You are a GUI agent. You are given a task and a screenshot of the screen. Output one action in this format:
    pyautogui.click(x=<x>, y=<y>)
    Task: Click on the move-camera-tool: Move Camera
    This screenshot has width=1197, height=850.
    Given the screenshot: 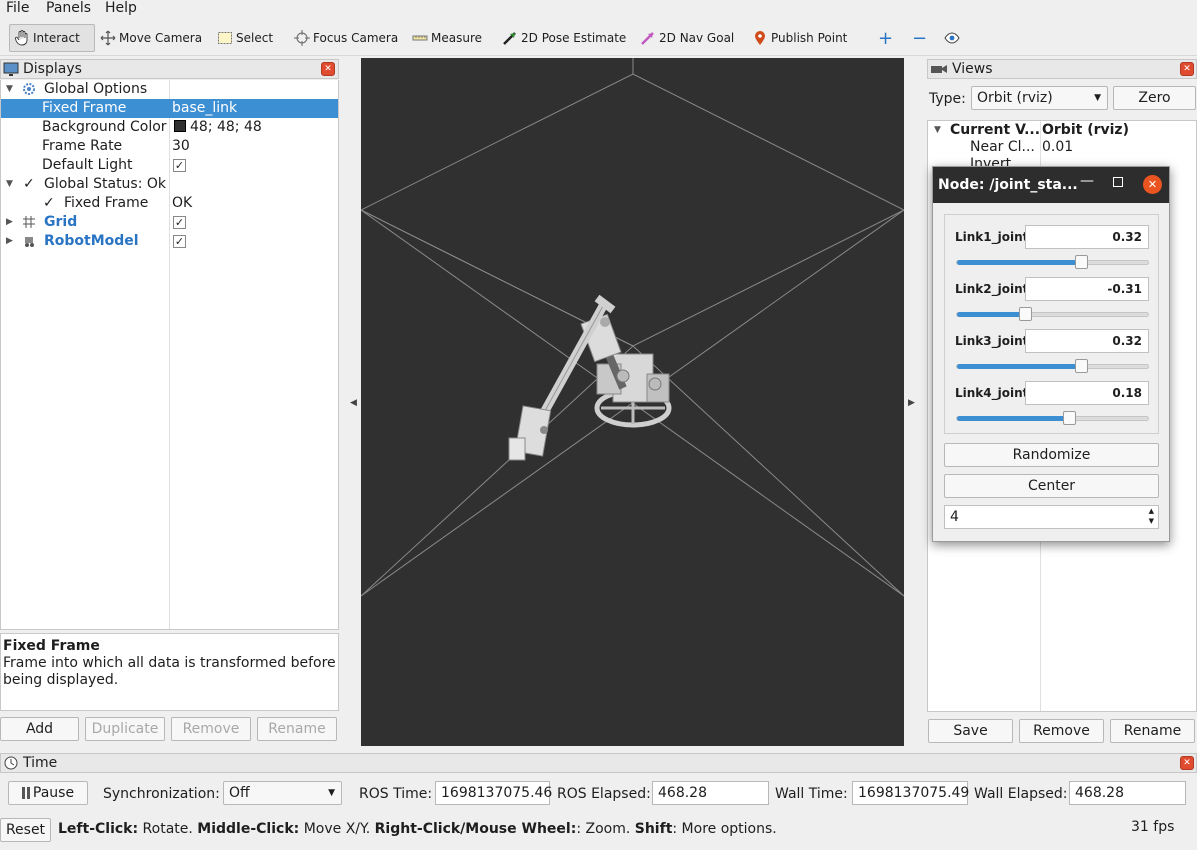 What is the action you would take?
    pyautogui.click(x=151, y=38)
    